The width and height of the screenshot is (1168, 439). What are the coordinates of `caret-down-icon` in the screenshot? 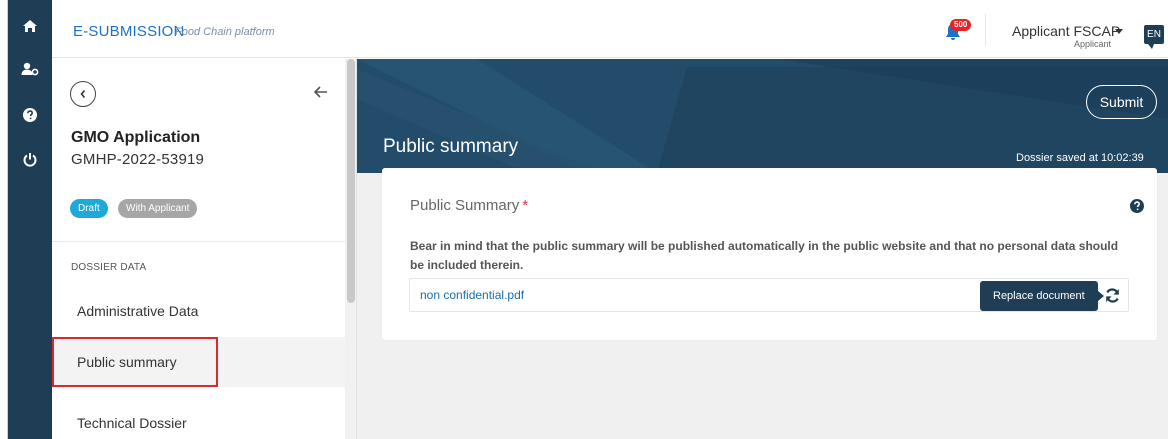 It's located at (1119, 31).